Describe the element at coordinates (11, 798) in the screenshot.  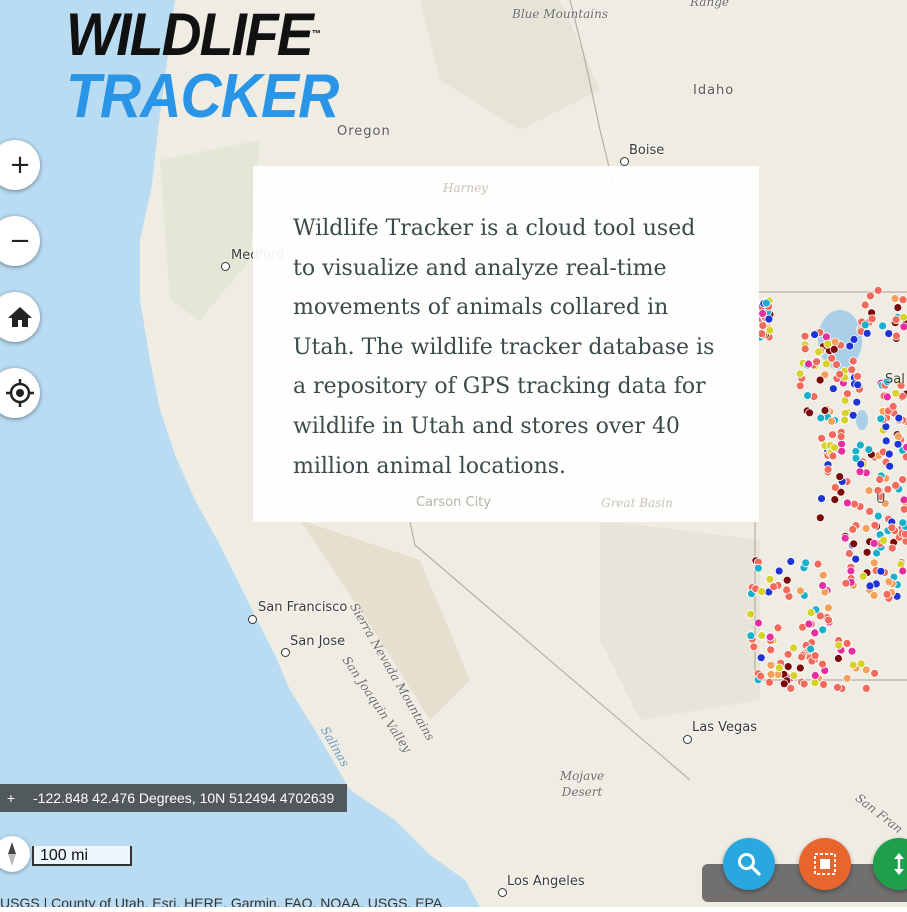
I see `coordinate-toggle-button: +` at that location.